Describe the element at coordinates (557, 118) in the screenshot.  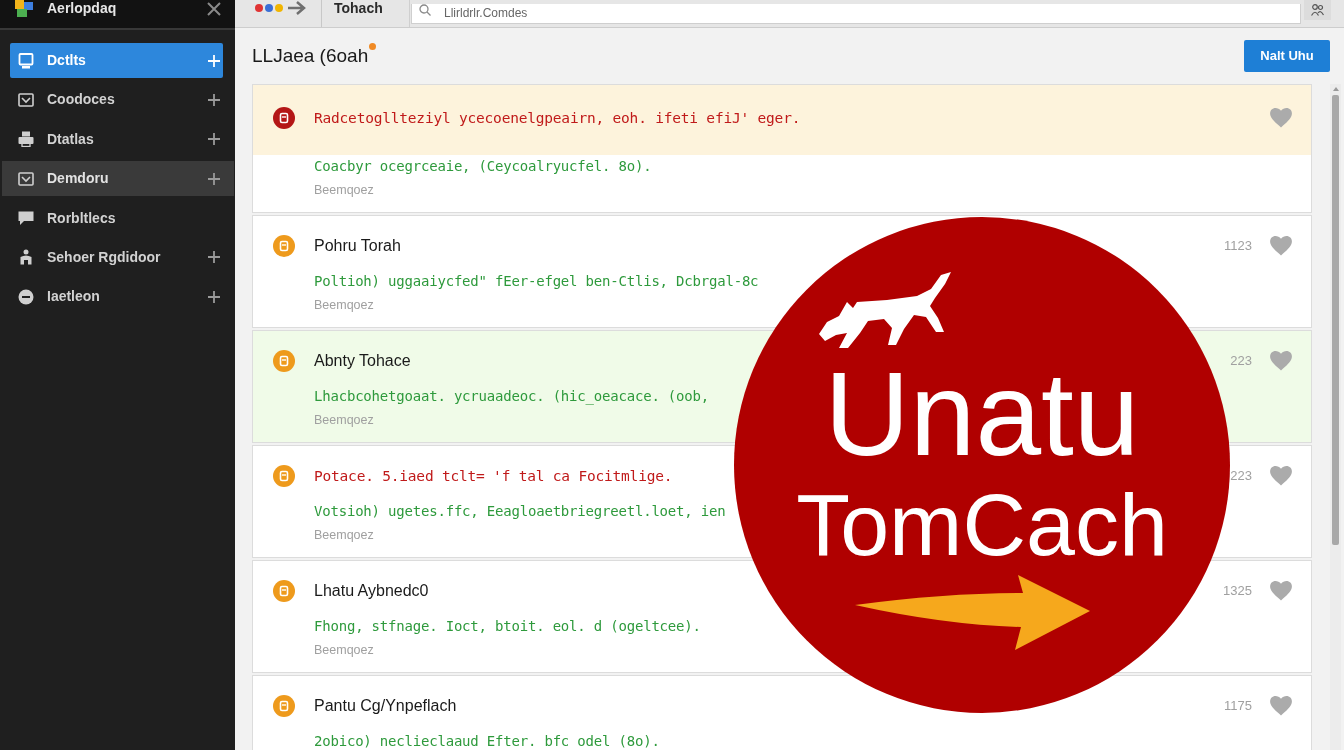
I see `card-title: Radcetogllteziyl ycecoenelgpeairn, eoh. ifeti efiJ' eger.` at that location.